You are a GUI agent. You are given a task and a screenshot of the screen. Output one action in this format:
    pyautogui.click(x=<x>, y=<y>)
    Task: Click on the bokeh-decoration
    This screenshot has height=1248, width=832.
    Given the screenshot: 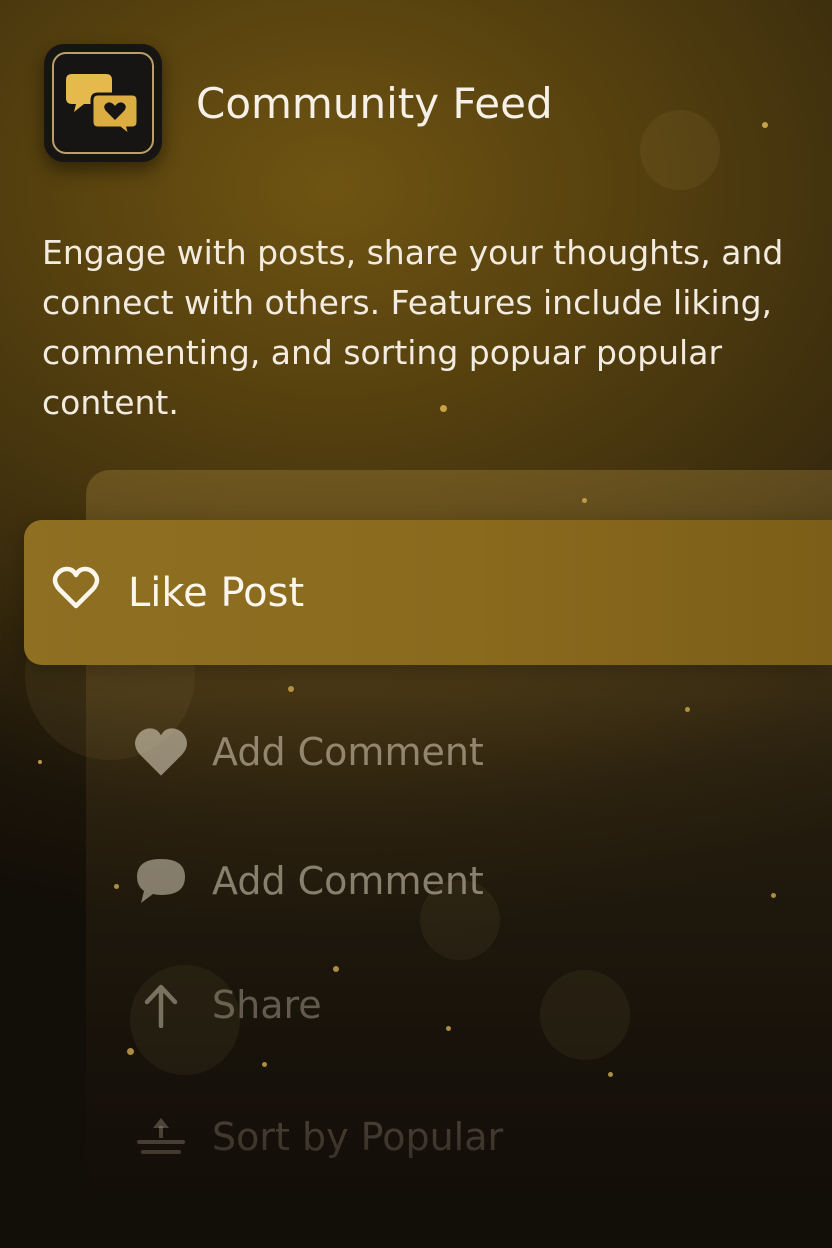 What is the action you would take?
    pyautogui.click(x=680, y=150)
    